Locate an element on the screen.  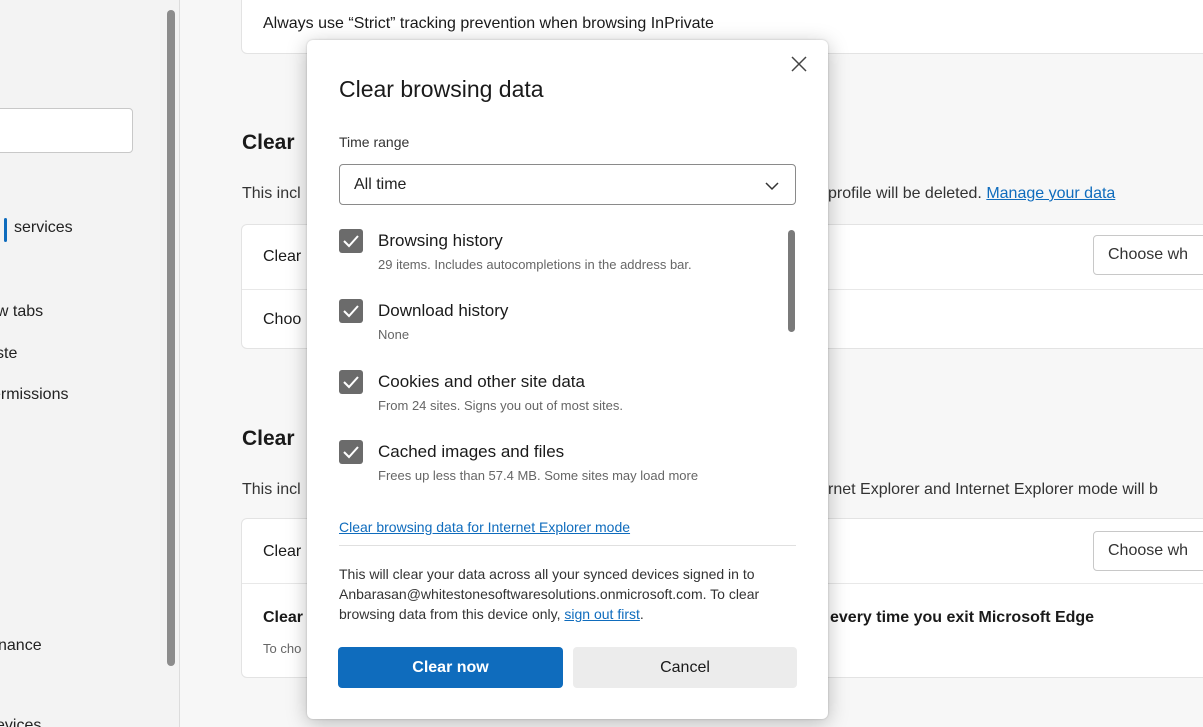
clear-now-row-label: Clear is located at coordinates (282, 256).